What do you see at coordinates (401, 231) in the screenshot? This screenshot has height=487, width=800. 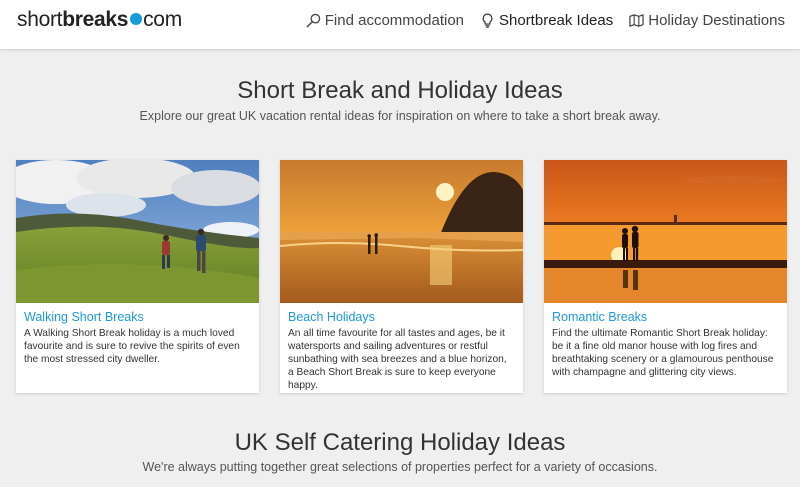 I see `beach-sunset-photo` at bounding box center [401, 231].